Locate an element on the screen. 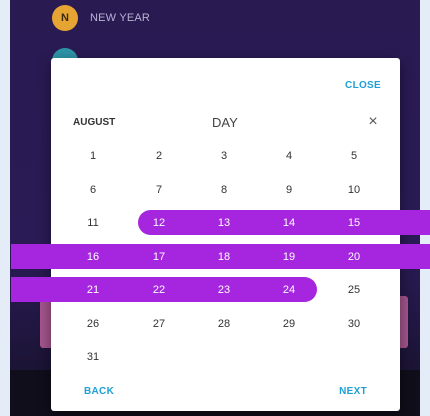 This screenshot has width=430, height=416. day-cell: 18 is located at coordinates (224, 257).